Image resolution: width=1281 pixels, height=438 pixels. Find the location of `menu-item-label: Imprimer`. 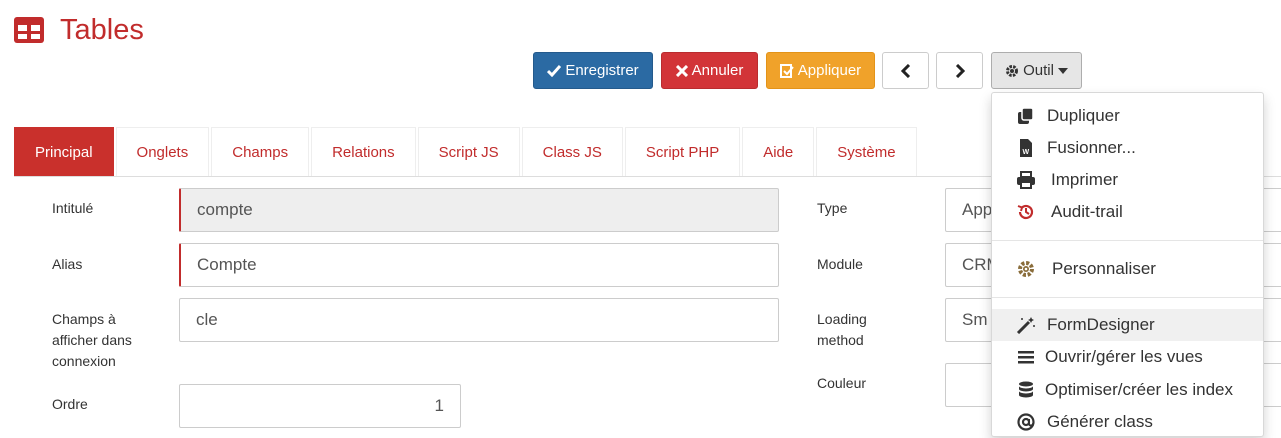

menu-item-label: Imprimer is located at coordinates (1085, 179).